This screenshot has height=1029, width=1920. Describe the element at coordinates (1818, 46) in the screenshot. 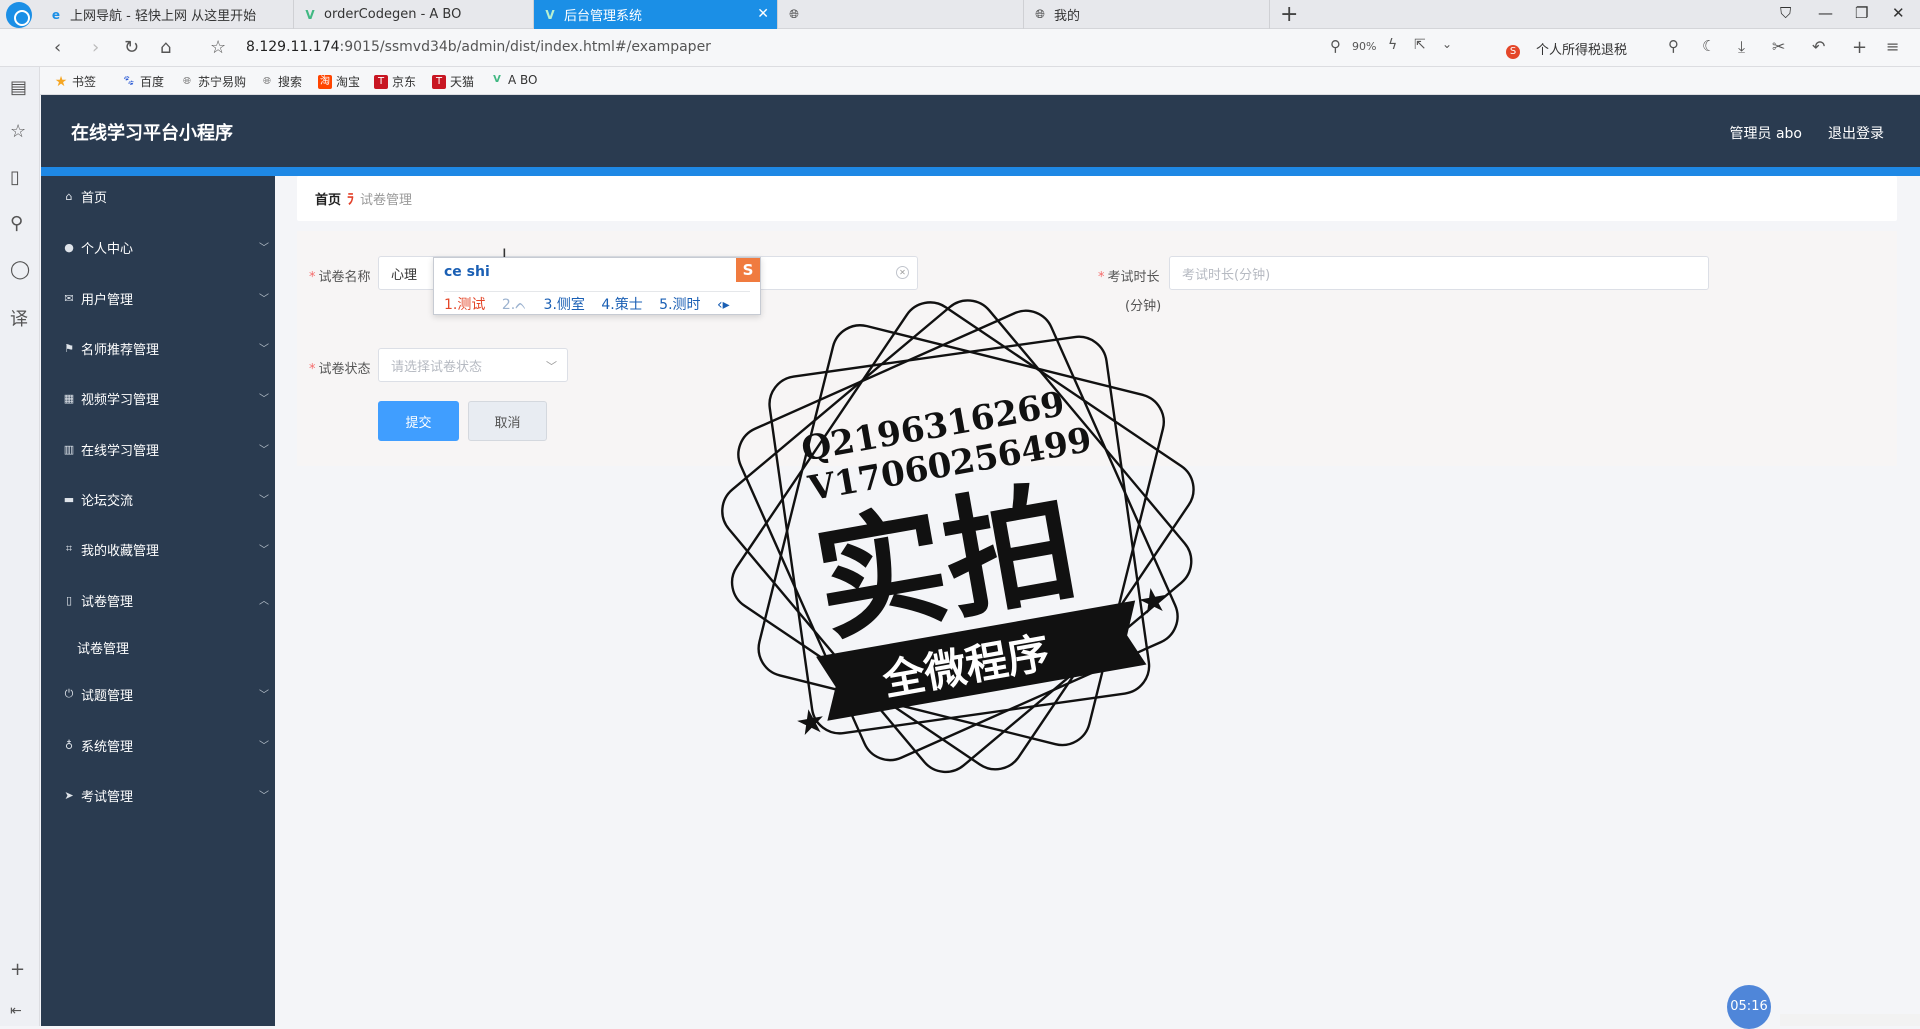

I see `undo-icon: ↶` at that location.